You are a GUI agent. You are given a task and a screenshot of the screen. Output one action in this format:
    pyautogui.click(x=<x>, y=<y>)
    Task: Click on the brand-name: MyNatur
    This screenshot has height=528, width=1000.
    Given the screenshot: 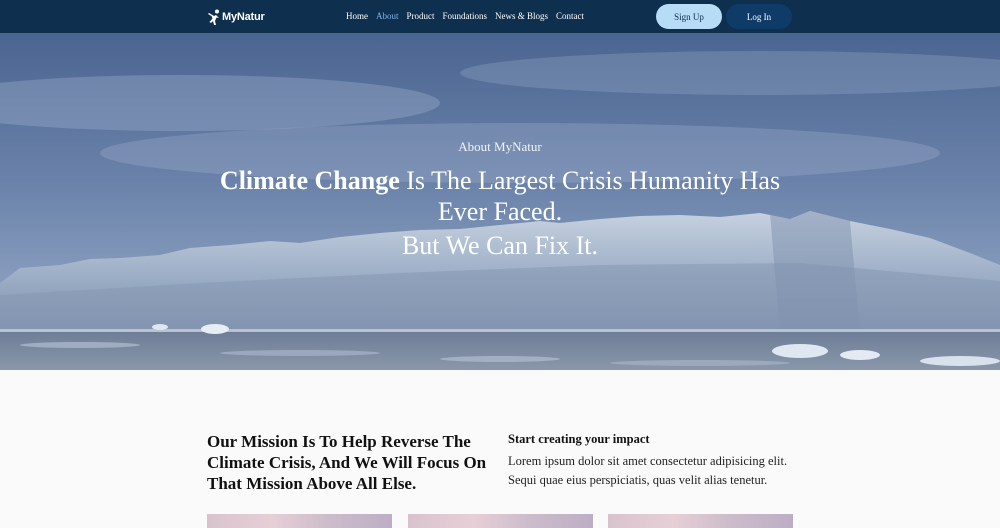 What is the action you would take?
    pyautogui.click(x=243, y=17)
    